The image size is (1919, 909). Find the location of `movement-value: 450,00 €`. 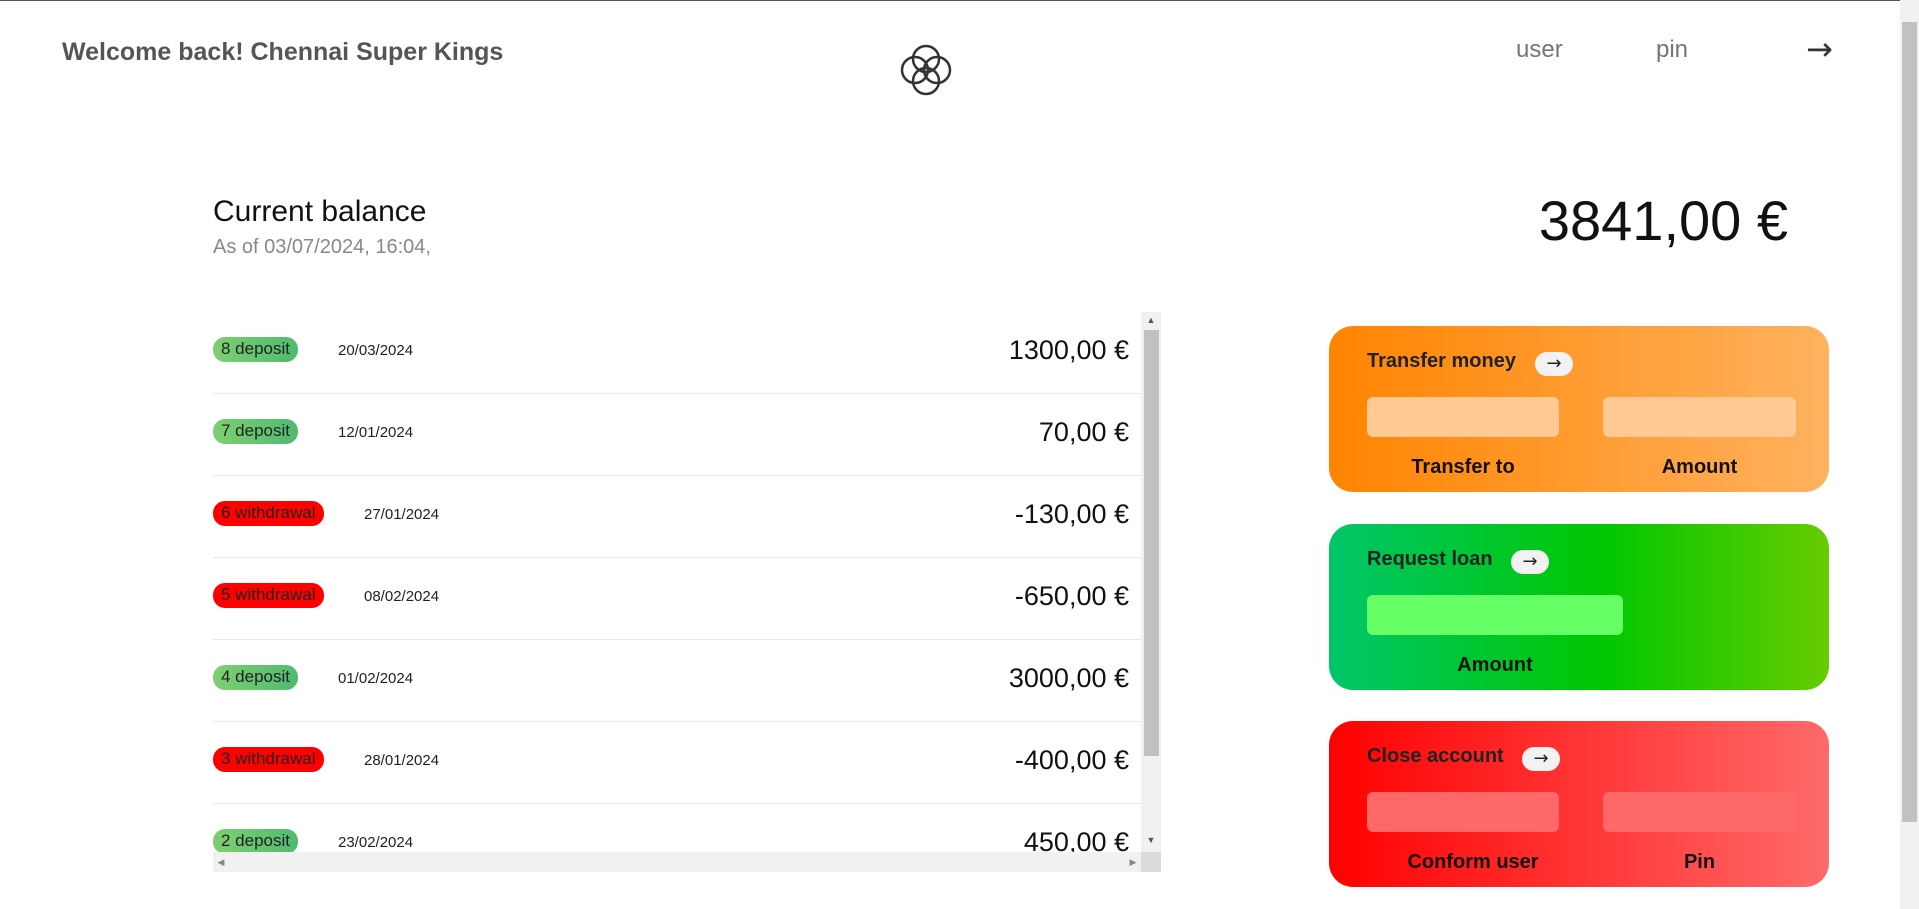

movement-value: 450,00 € is located at coordinates (1076, 839).